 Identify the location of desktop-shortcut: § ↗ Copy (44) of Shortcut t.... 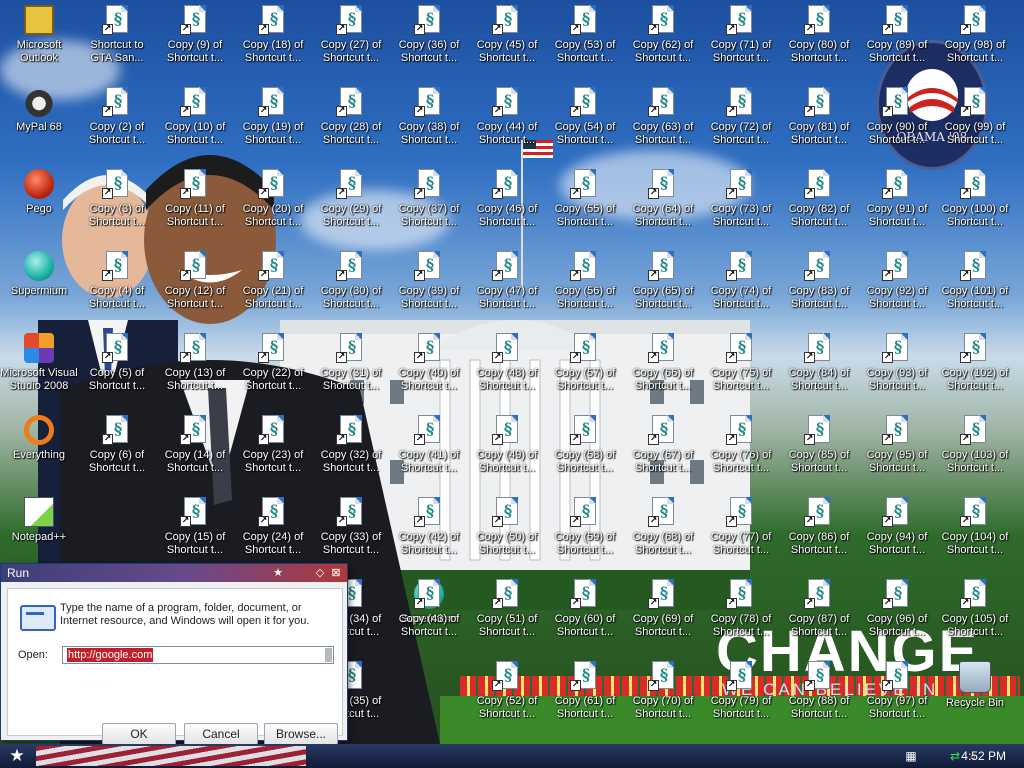
(507, 121).